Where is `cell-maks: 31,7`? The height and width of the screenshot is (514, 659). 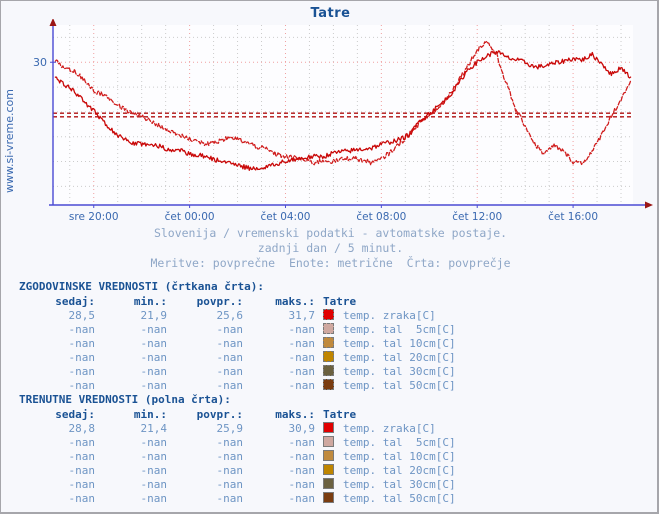
cell-maks: 31,7 is located at coordinates (302, 315).